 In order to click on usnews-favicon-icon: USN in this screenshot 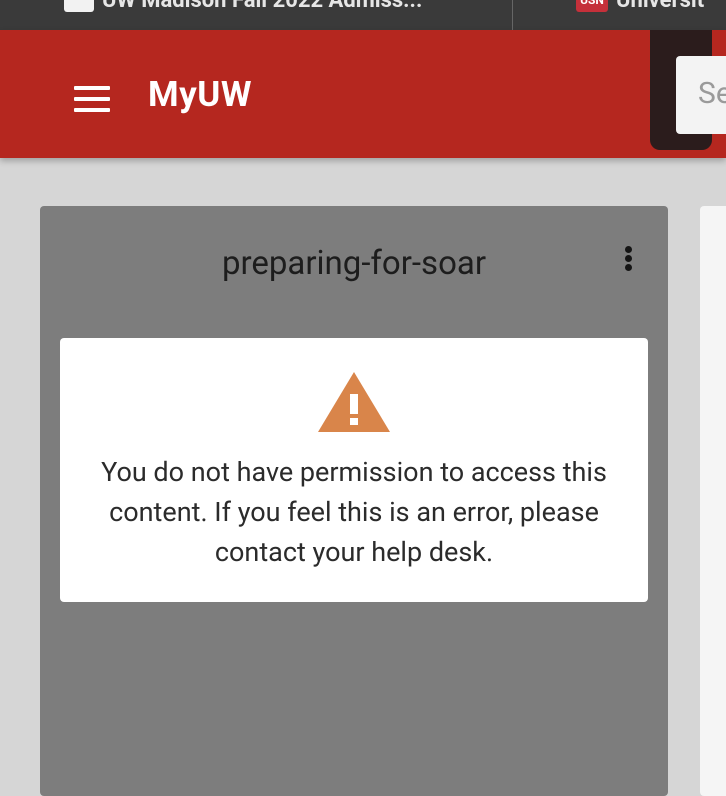, I will do `click(592, 6)`.